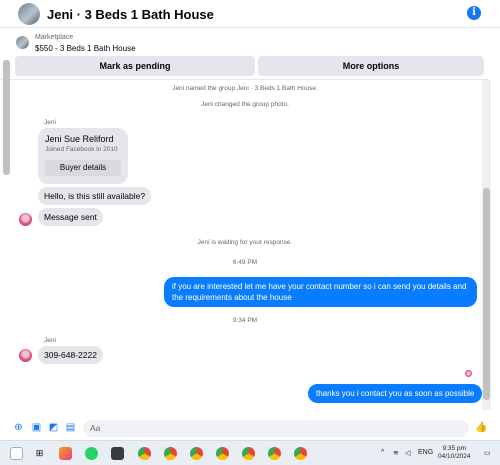 Image resolution: width=500 pixels, height=465 pixels. Describe the element at coordinates (245, 104) in the screenshot. I see `system-message: Jeni changed the group photo.` at that location.